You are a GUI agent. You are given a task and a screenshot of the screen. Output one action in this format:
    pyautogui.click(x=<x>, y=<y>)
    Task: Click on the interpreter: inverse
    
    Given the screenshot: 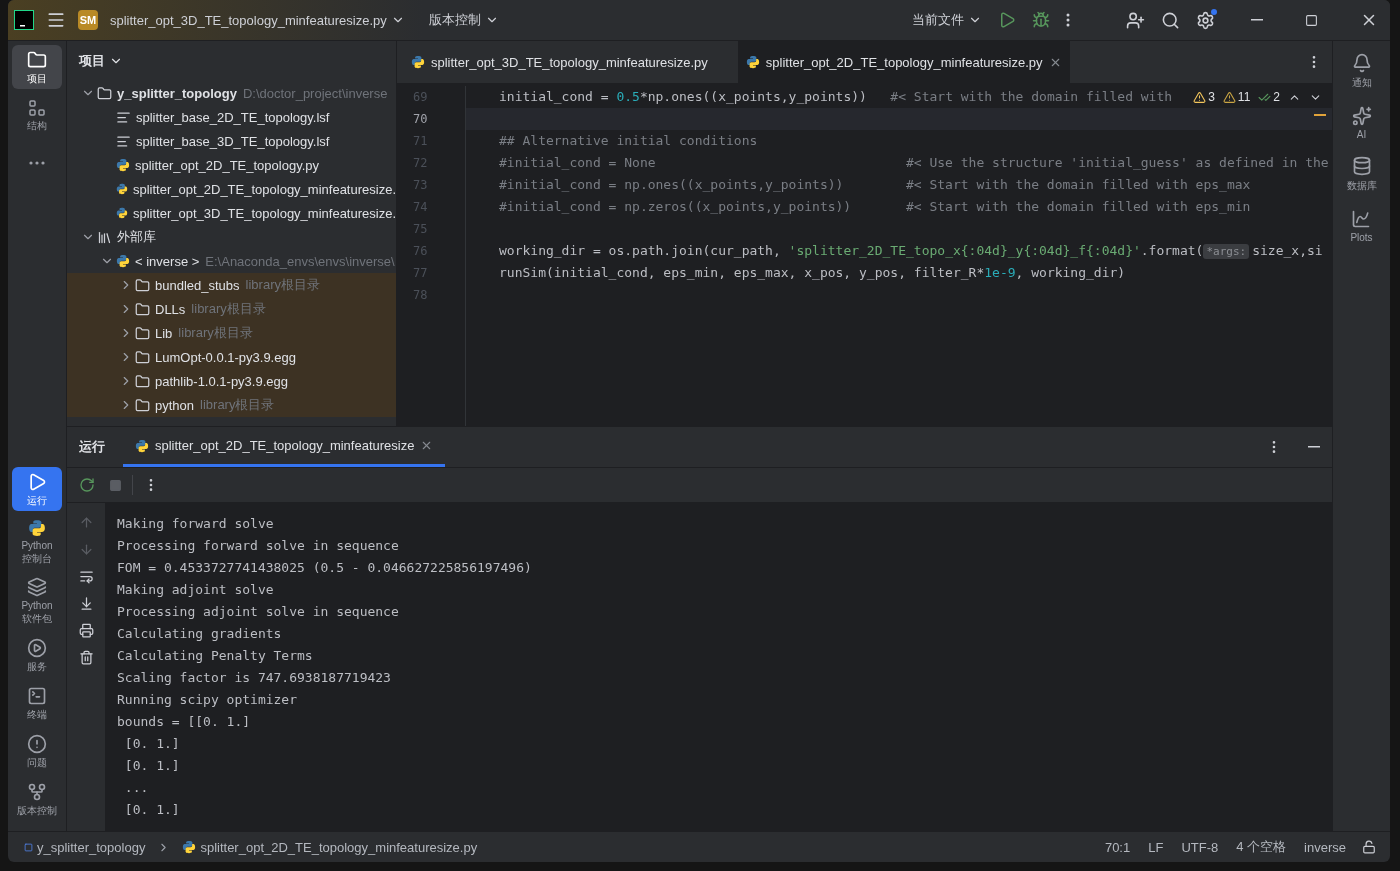 What is the action you would take?
    pyautogui.click(x=1325, y=847)
    